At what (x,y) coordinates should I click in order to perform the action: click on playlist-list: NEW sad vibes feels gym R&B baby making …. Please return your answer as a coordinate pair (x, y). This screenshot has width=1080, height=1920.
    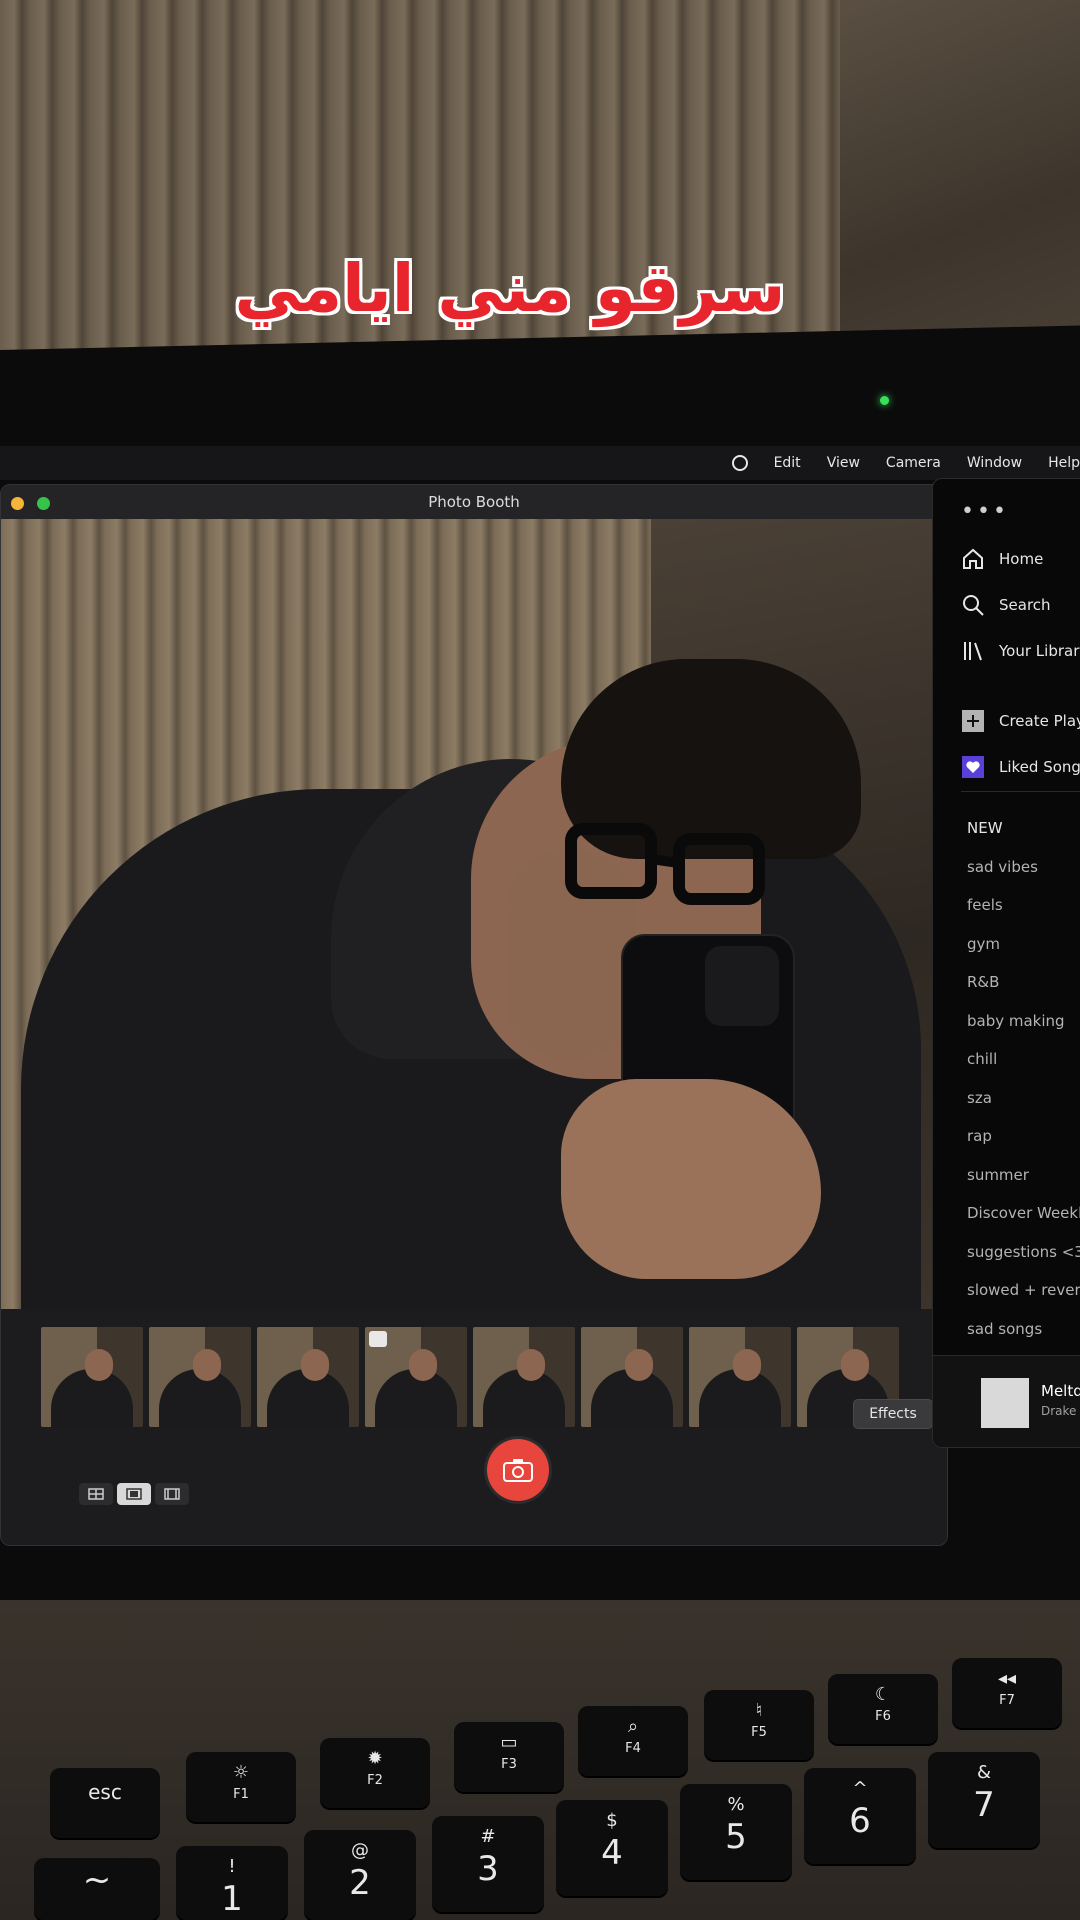
    Looking at the image, I should click on (1023, 1088).